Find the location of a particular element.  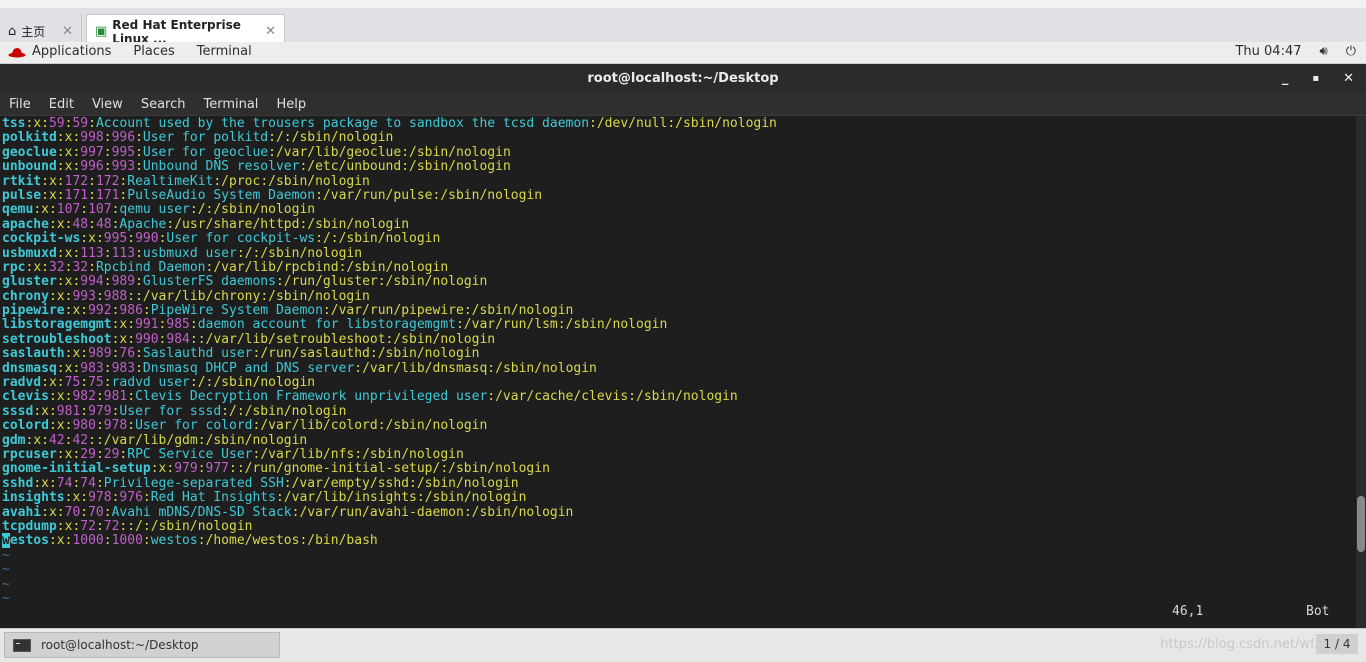

passwd-field: 977 is located at coordinates (217, 469).